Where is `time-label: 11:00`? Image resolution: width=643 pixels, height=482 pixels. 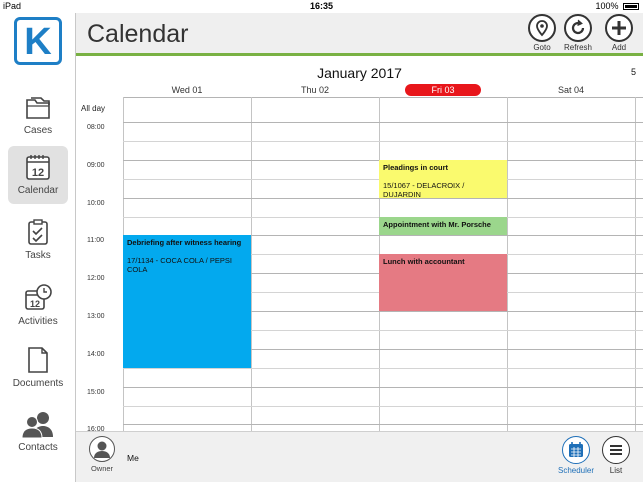 time-label: 11:00 is located at coordinates (95, 241).